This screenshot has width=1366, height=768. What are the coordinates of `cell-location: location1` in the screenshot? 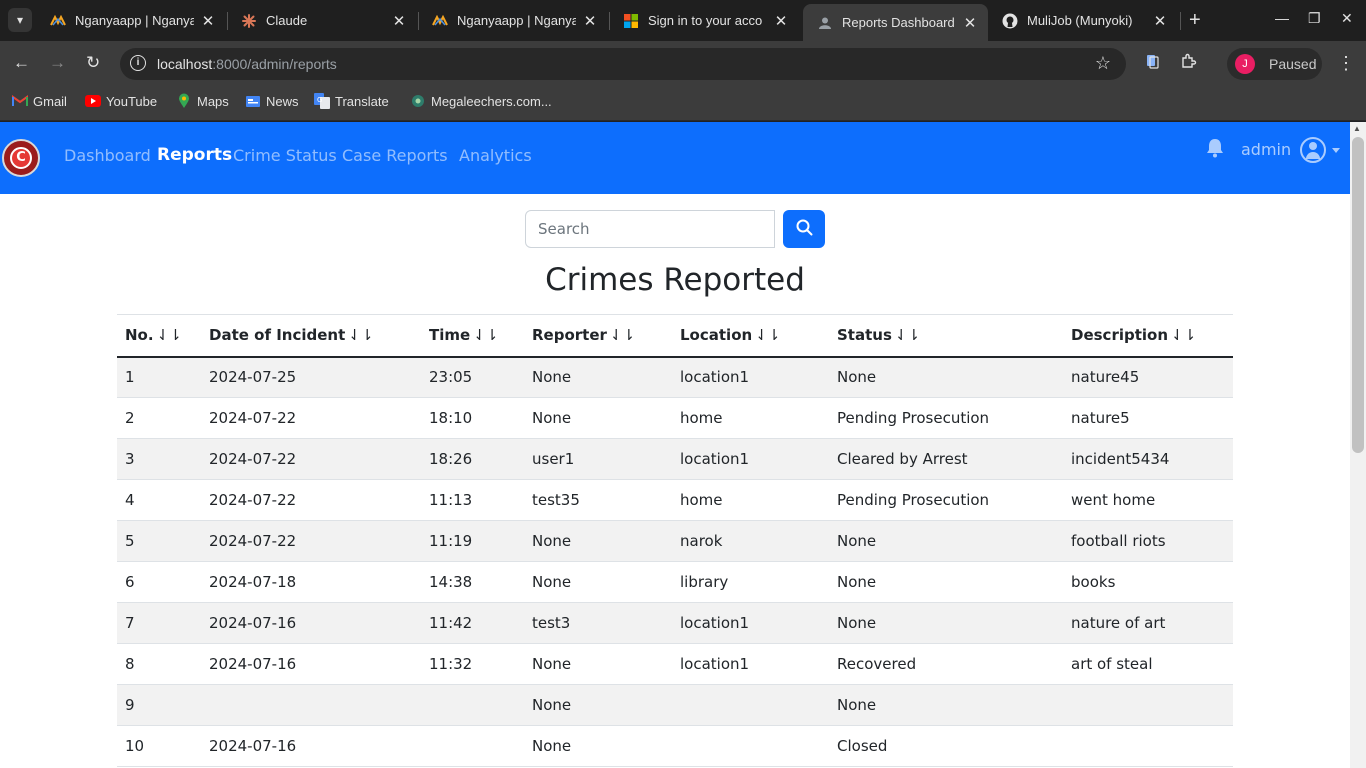 It's located at (750, 377).